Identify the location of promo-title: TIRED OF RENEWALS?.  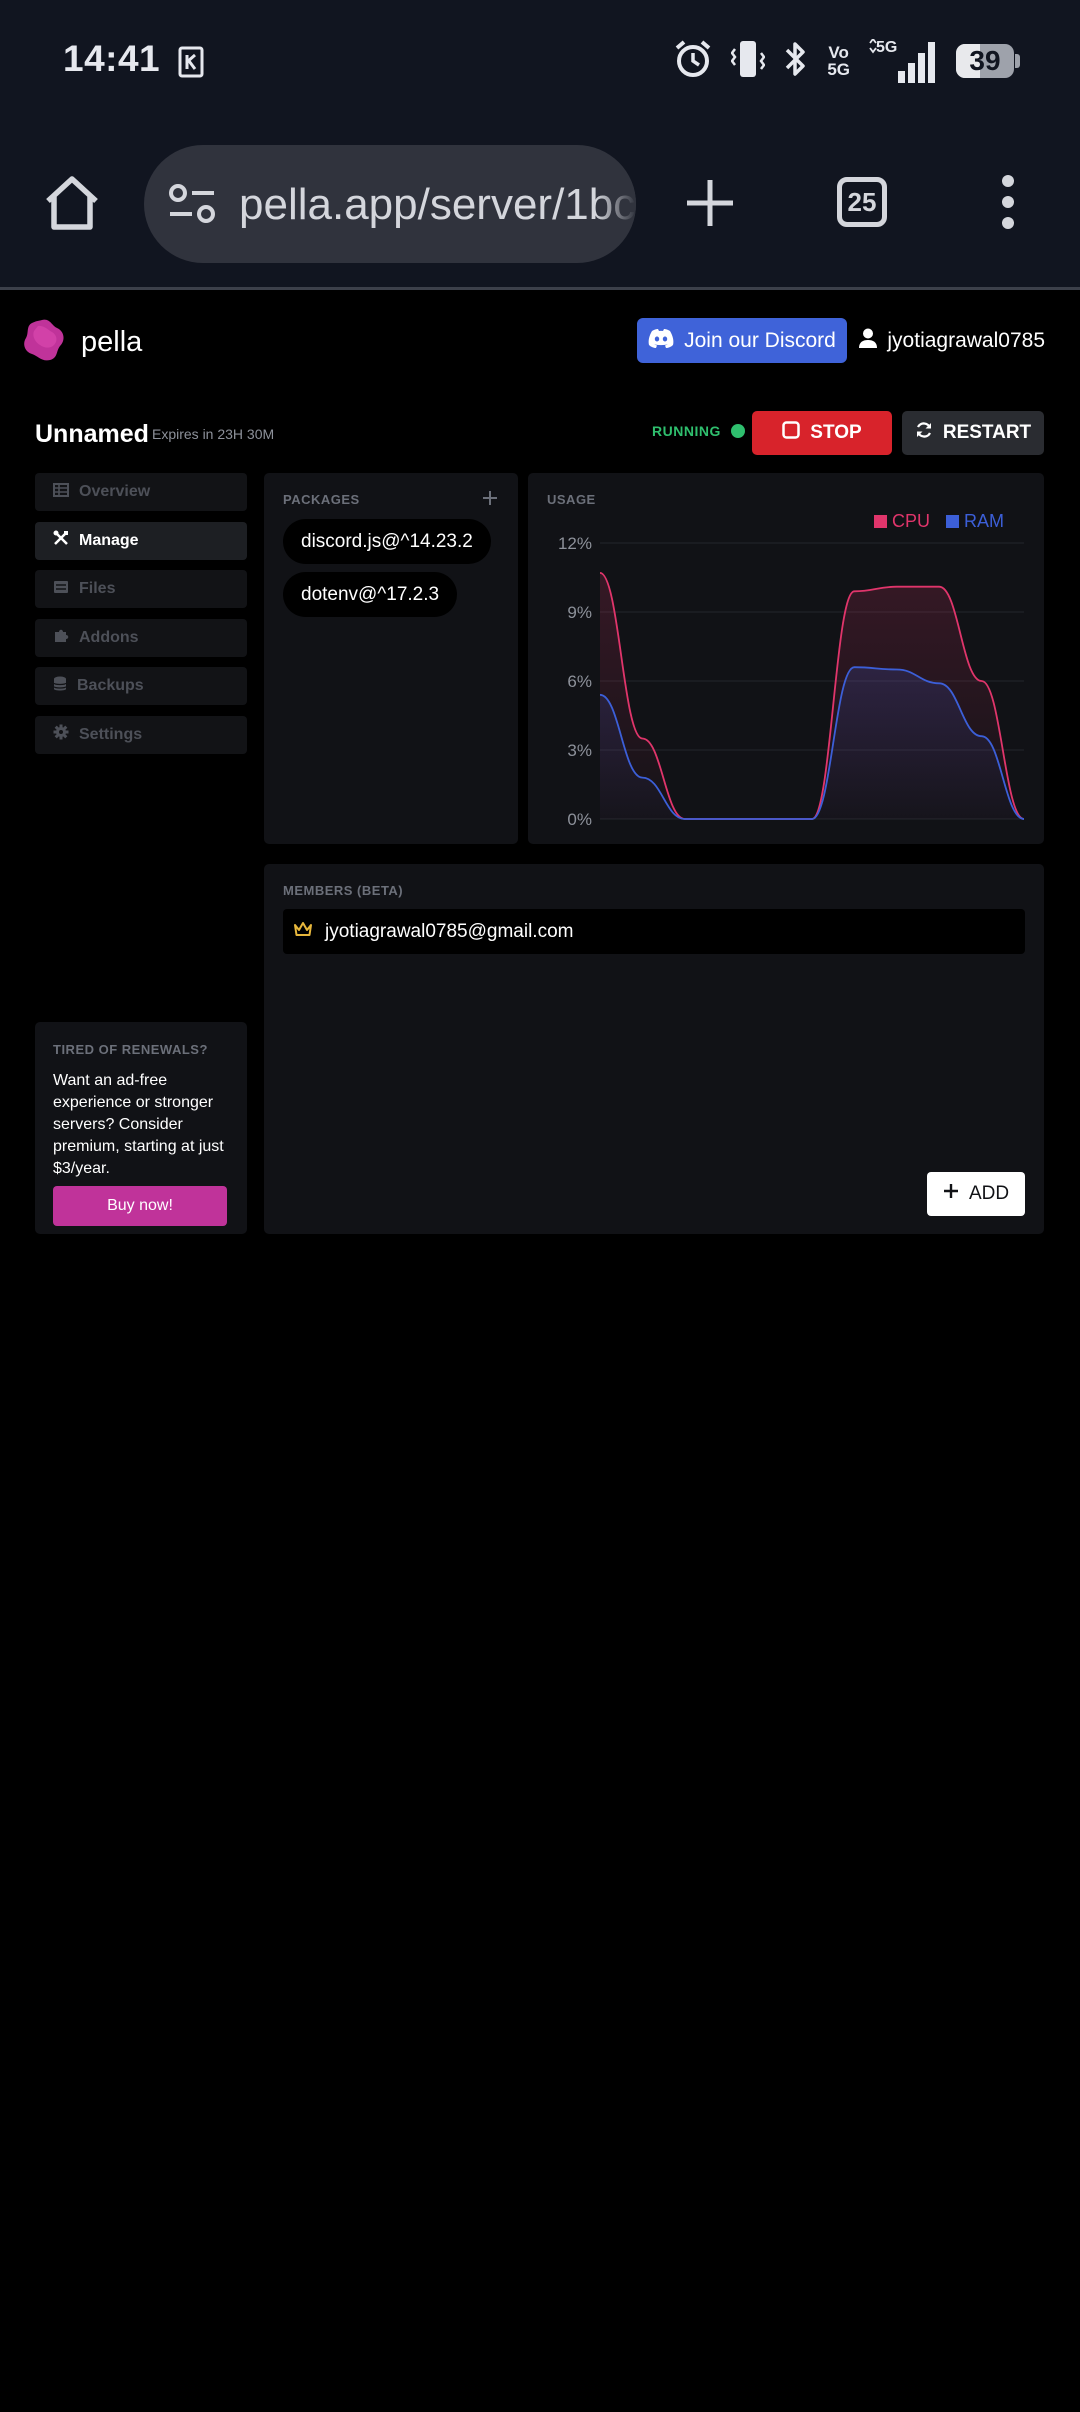
(130, 1049).